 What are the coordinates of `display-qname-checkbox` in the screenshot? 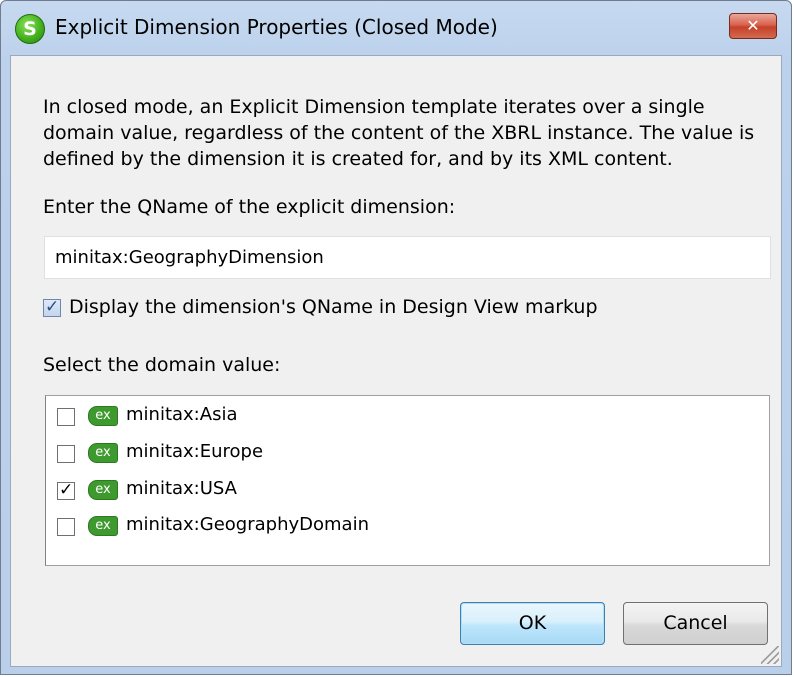 It's located at (52, 307).